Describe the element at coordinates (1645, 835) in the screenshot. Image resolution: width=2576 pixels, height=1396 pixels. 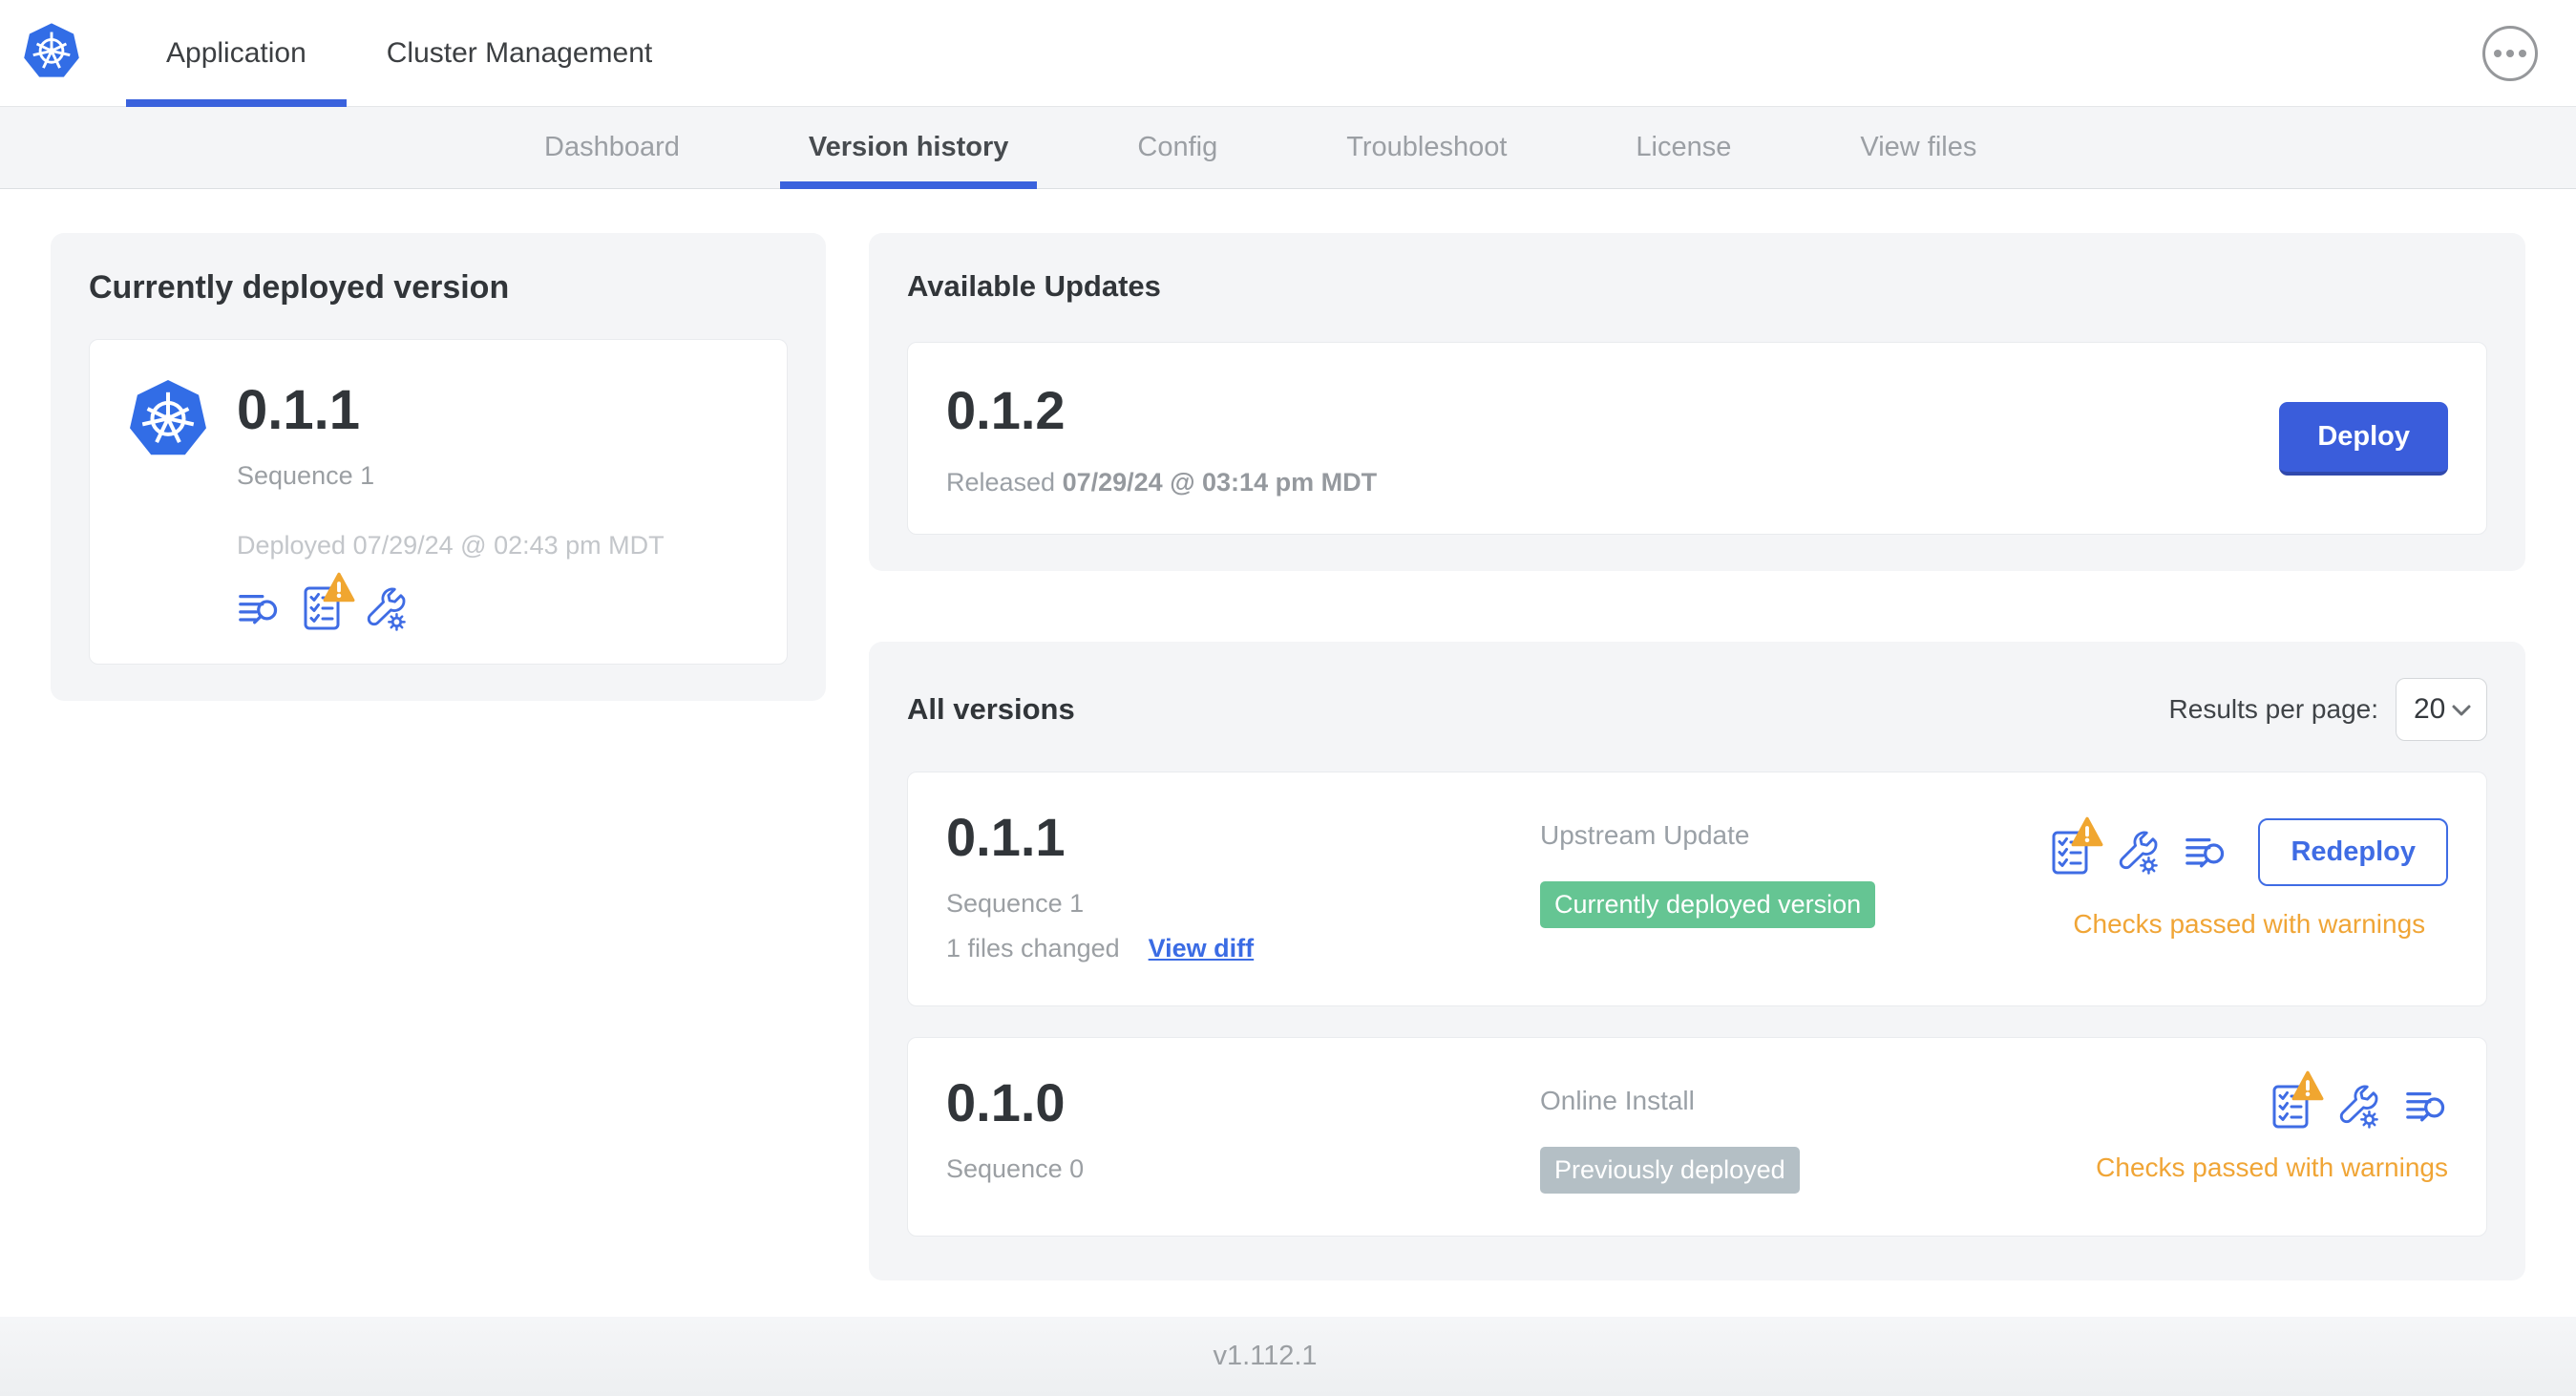
I see `row-source-label: Upstream Update` at that location.